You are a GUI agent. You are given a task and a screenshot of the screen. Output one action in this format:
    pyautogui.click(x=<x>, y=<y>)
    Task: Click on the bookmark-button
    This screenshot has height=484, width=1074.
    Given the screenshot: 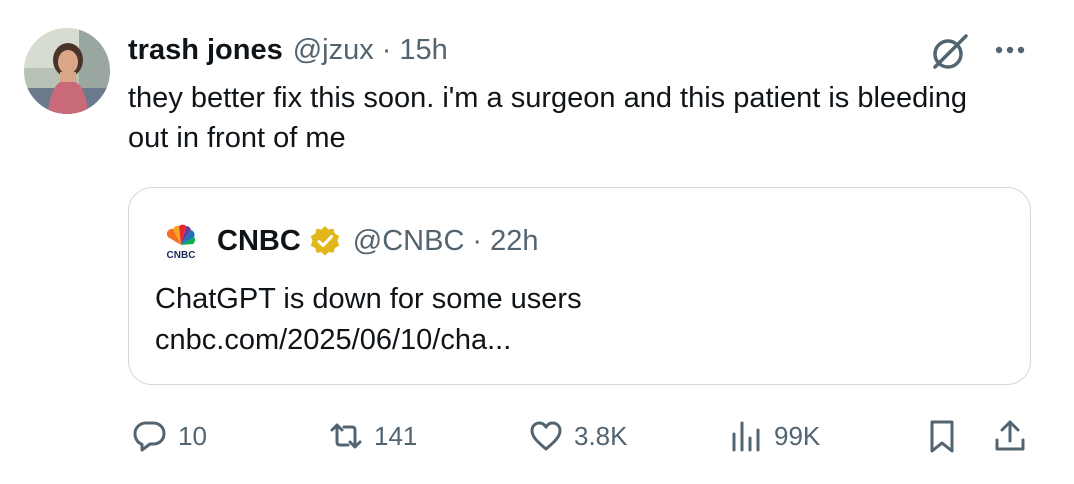 What is the action you would take?
    pyautogui.click(x=942, y=436)
    